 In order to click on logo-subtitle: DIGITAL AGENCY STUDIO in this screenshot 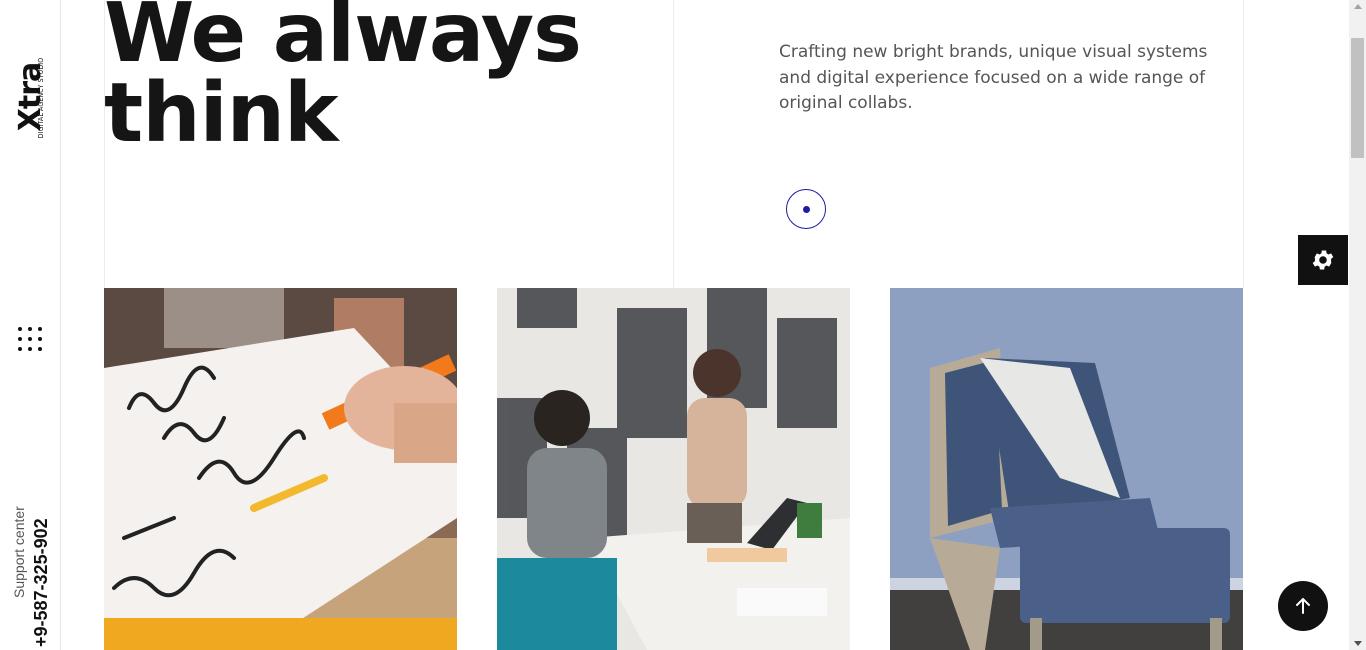, I will do `click(41, 98)`.